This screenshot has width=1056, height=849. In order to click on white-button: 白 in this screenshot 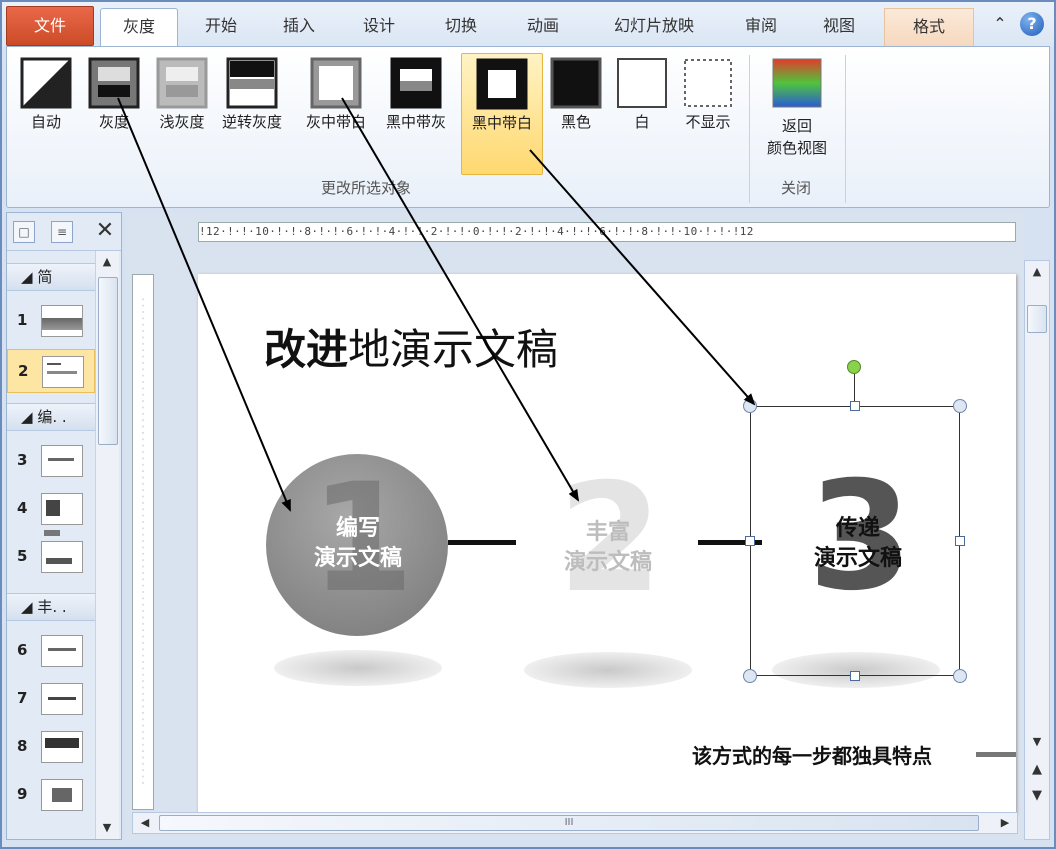, I will do `click(642, 113)`.